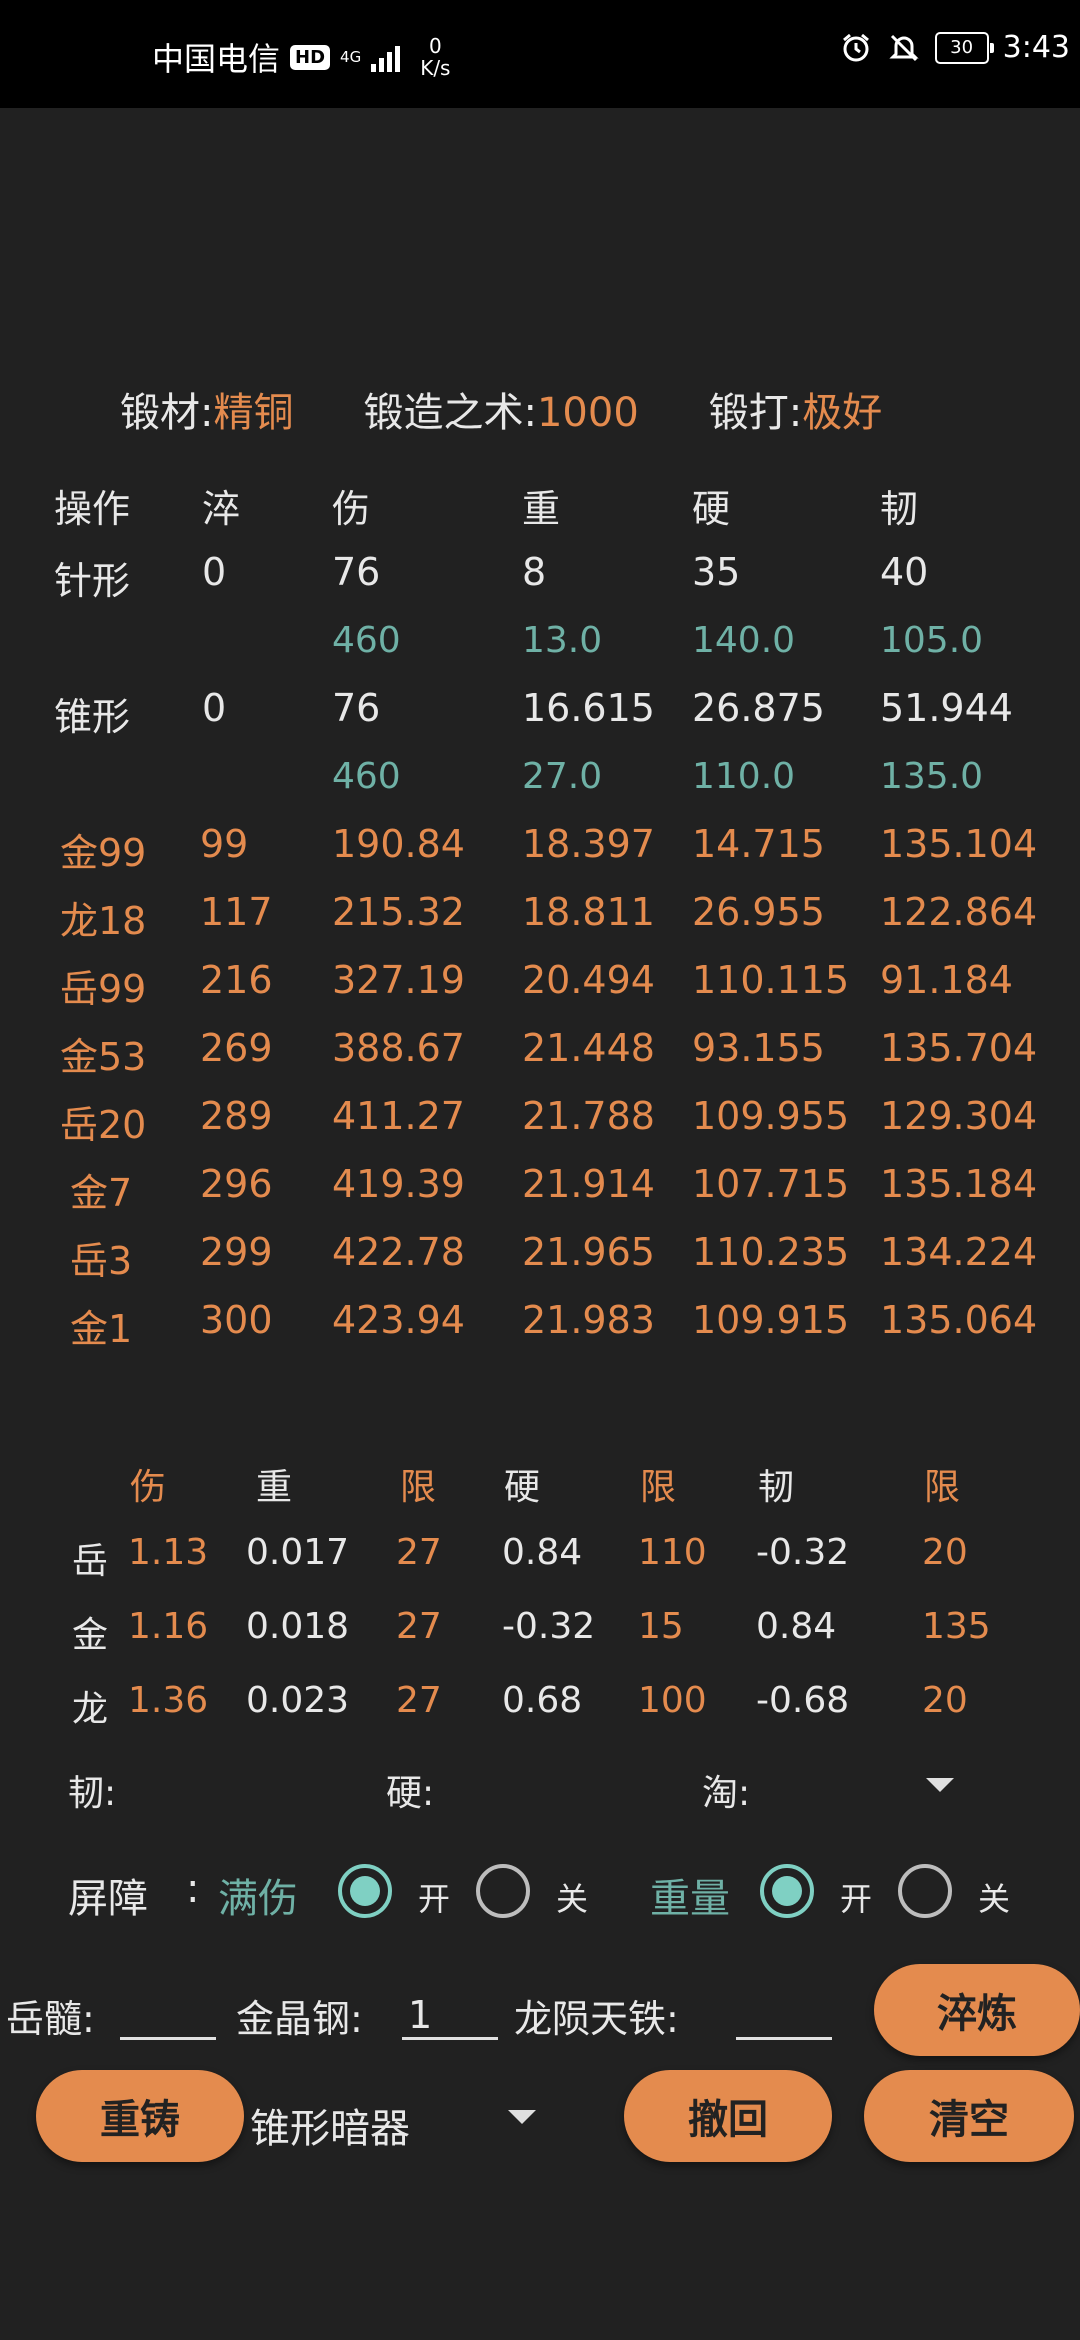  What do you see at coordinates (168, 1626) in the screenshot?
I see `coef-cell: 1.16` at bounding box center [168, 1626].